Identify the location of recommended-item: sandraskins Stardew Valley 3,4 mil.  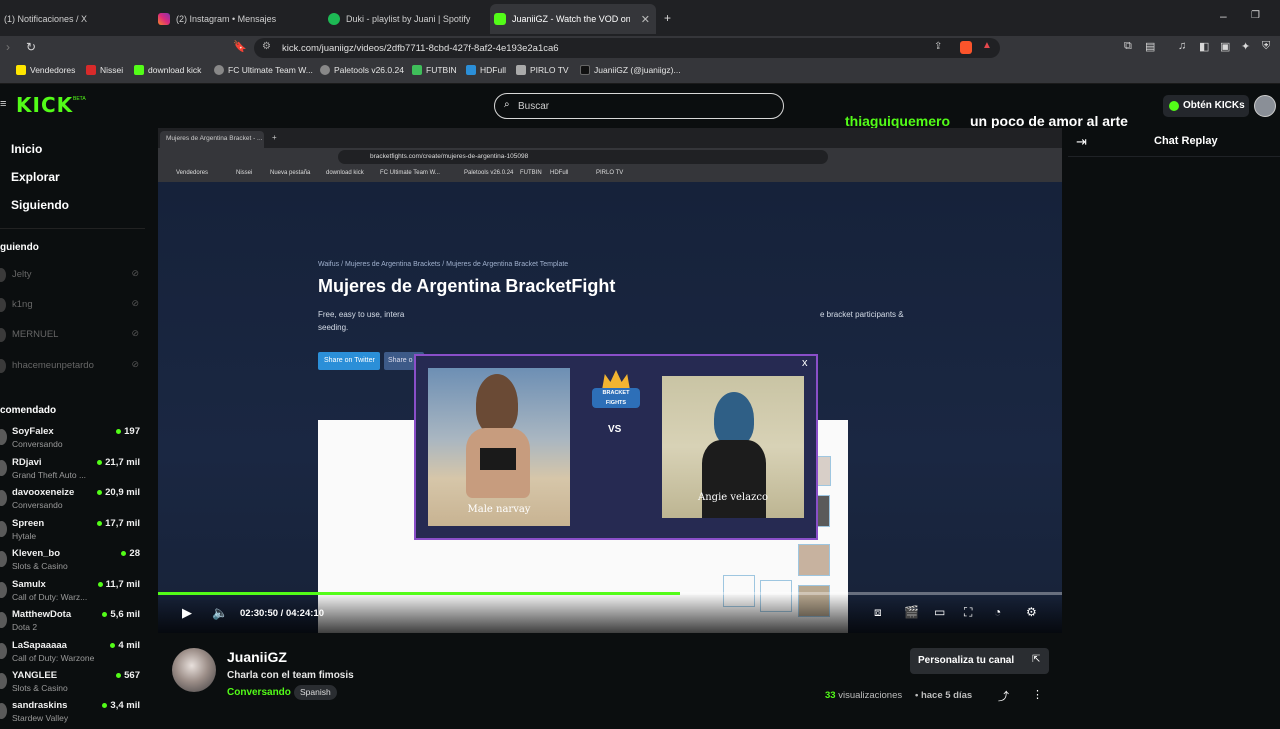
(72, 714).